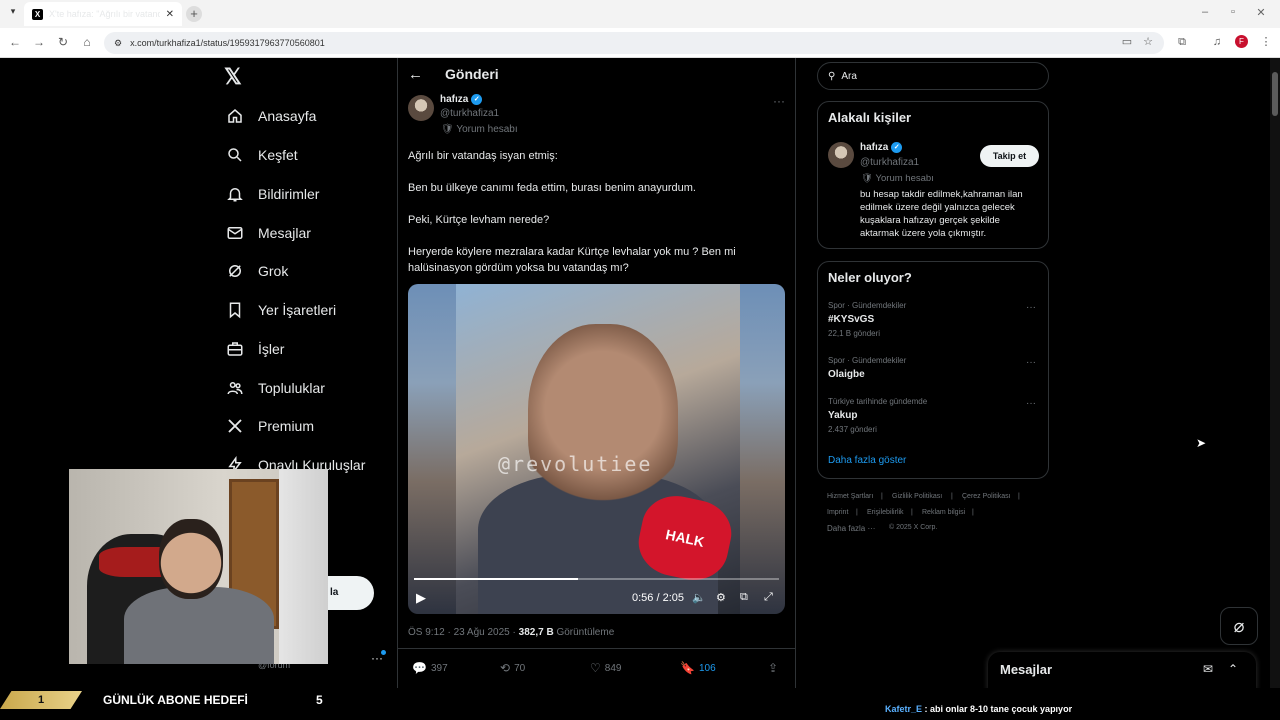 This screenshot has width=1280, height=720. What do you see at coordinates (773, 668) in the screenshot?
I see `share-button: ⇪` at bounding box center [773, 668].